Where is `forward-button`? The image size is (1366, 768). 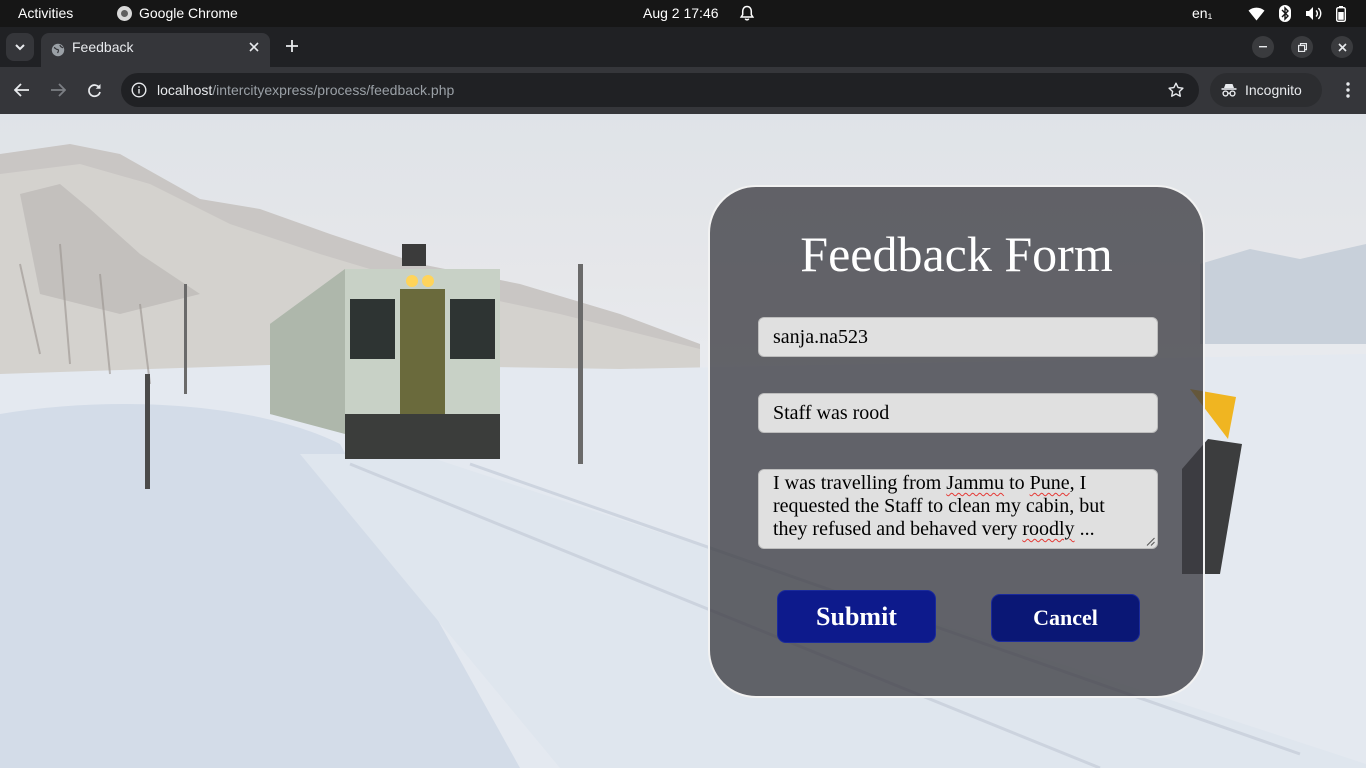 forward-button is located at coordinates (58, 90).